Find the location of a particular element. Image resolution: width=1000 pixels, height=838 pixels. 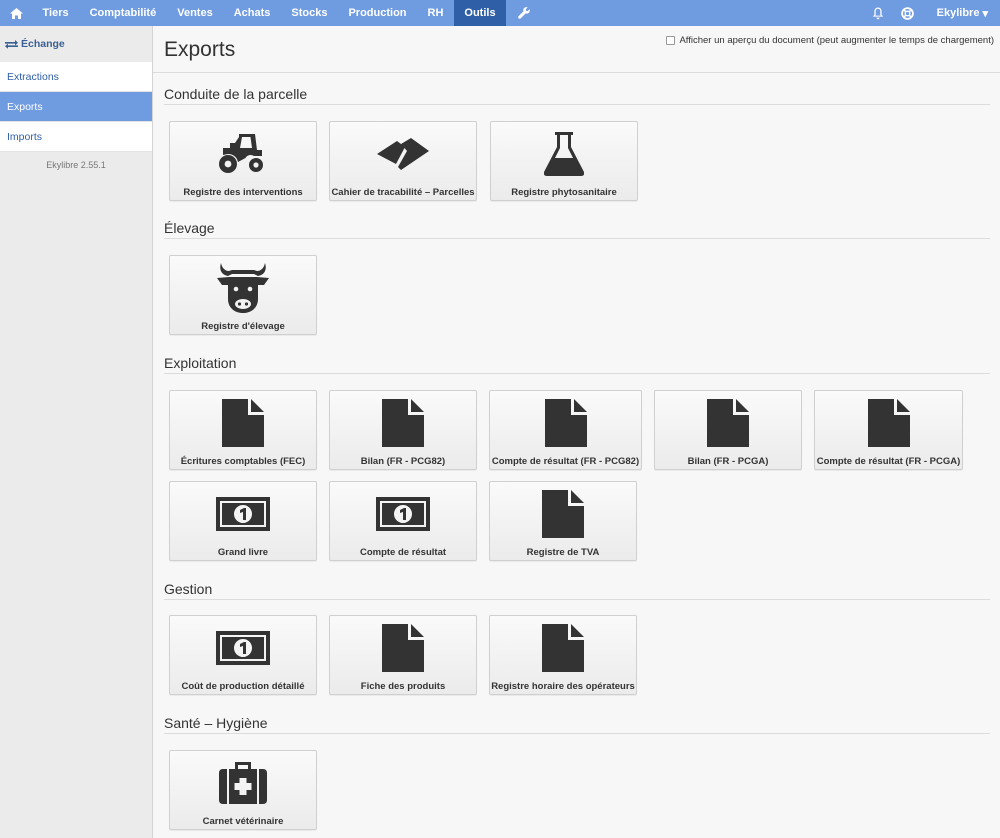

nav-ventes: Ventes is located at coordinates (195, 13).